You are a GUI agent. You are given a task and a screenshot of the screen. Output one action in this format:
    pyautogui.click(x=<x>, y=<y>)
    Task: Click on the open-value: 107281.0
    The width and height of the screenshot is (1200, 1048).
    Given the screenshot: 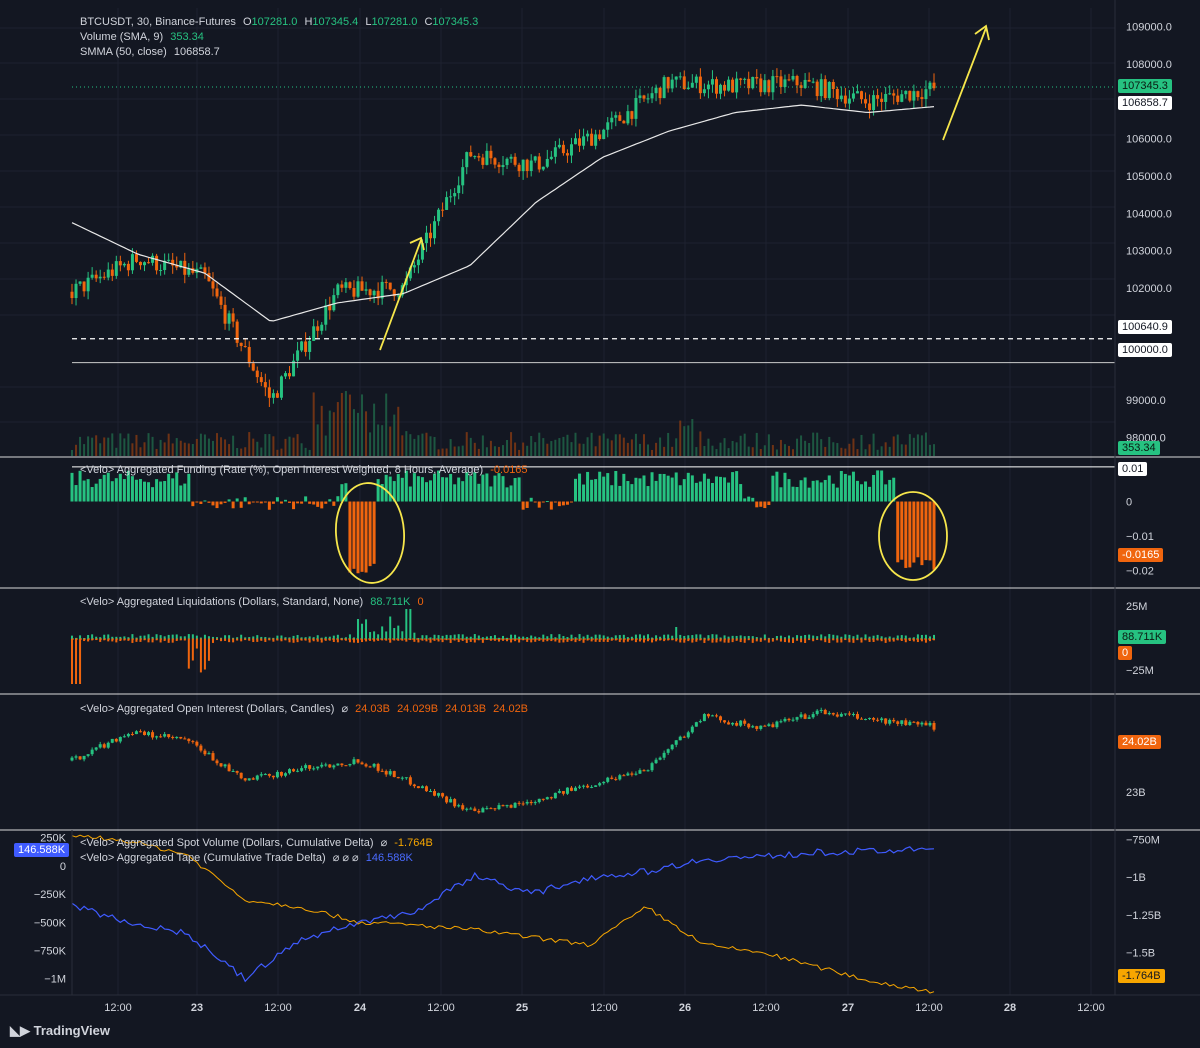 What is the action you would take?
    pyautogui.click(x=274, y=22)
    